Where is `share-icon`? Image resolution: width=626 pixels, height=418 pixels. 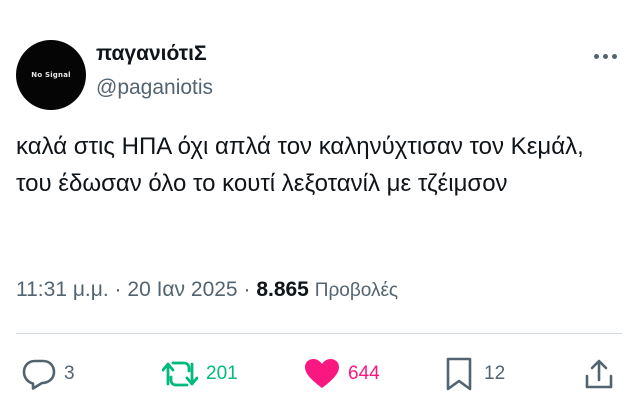 share-icon is located at coordinates (599, 374).